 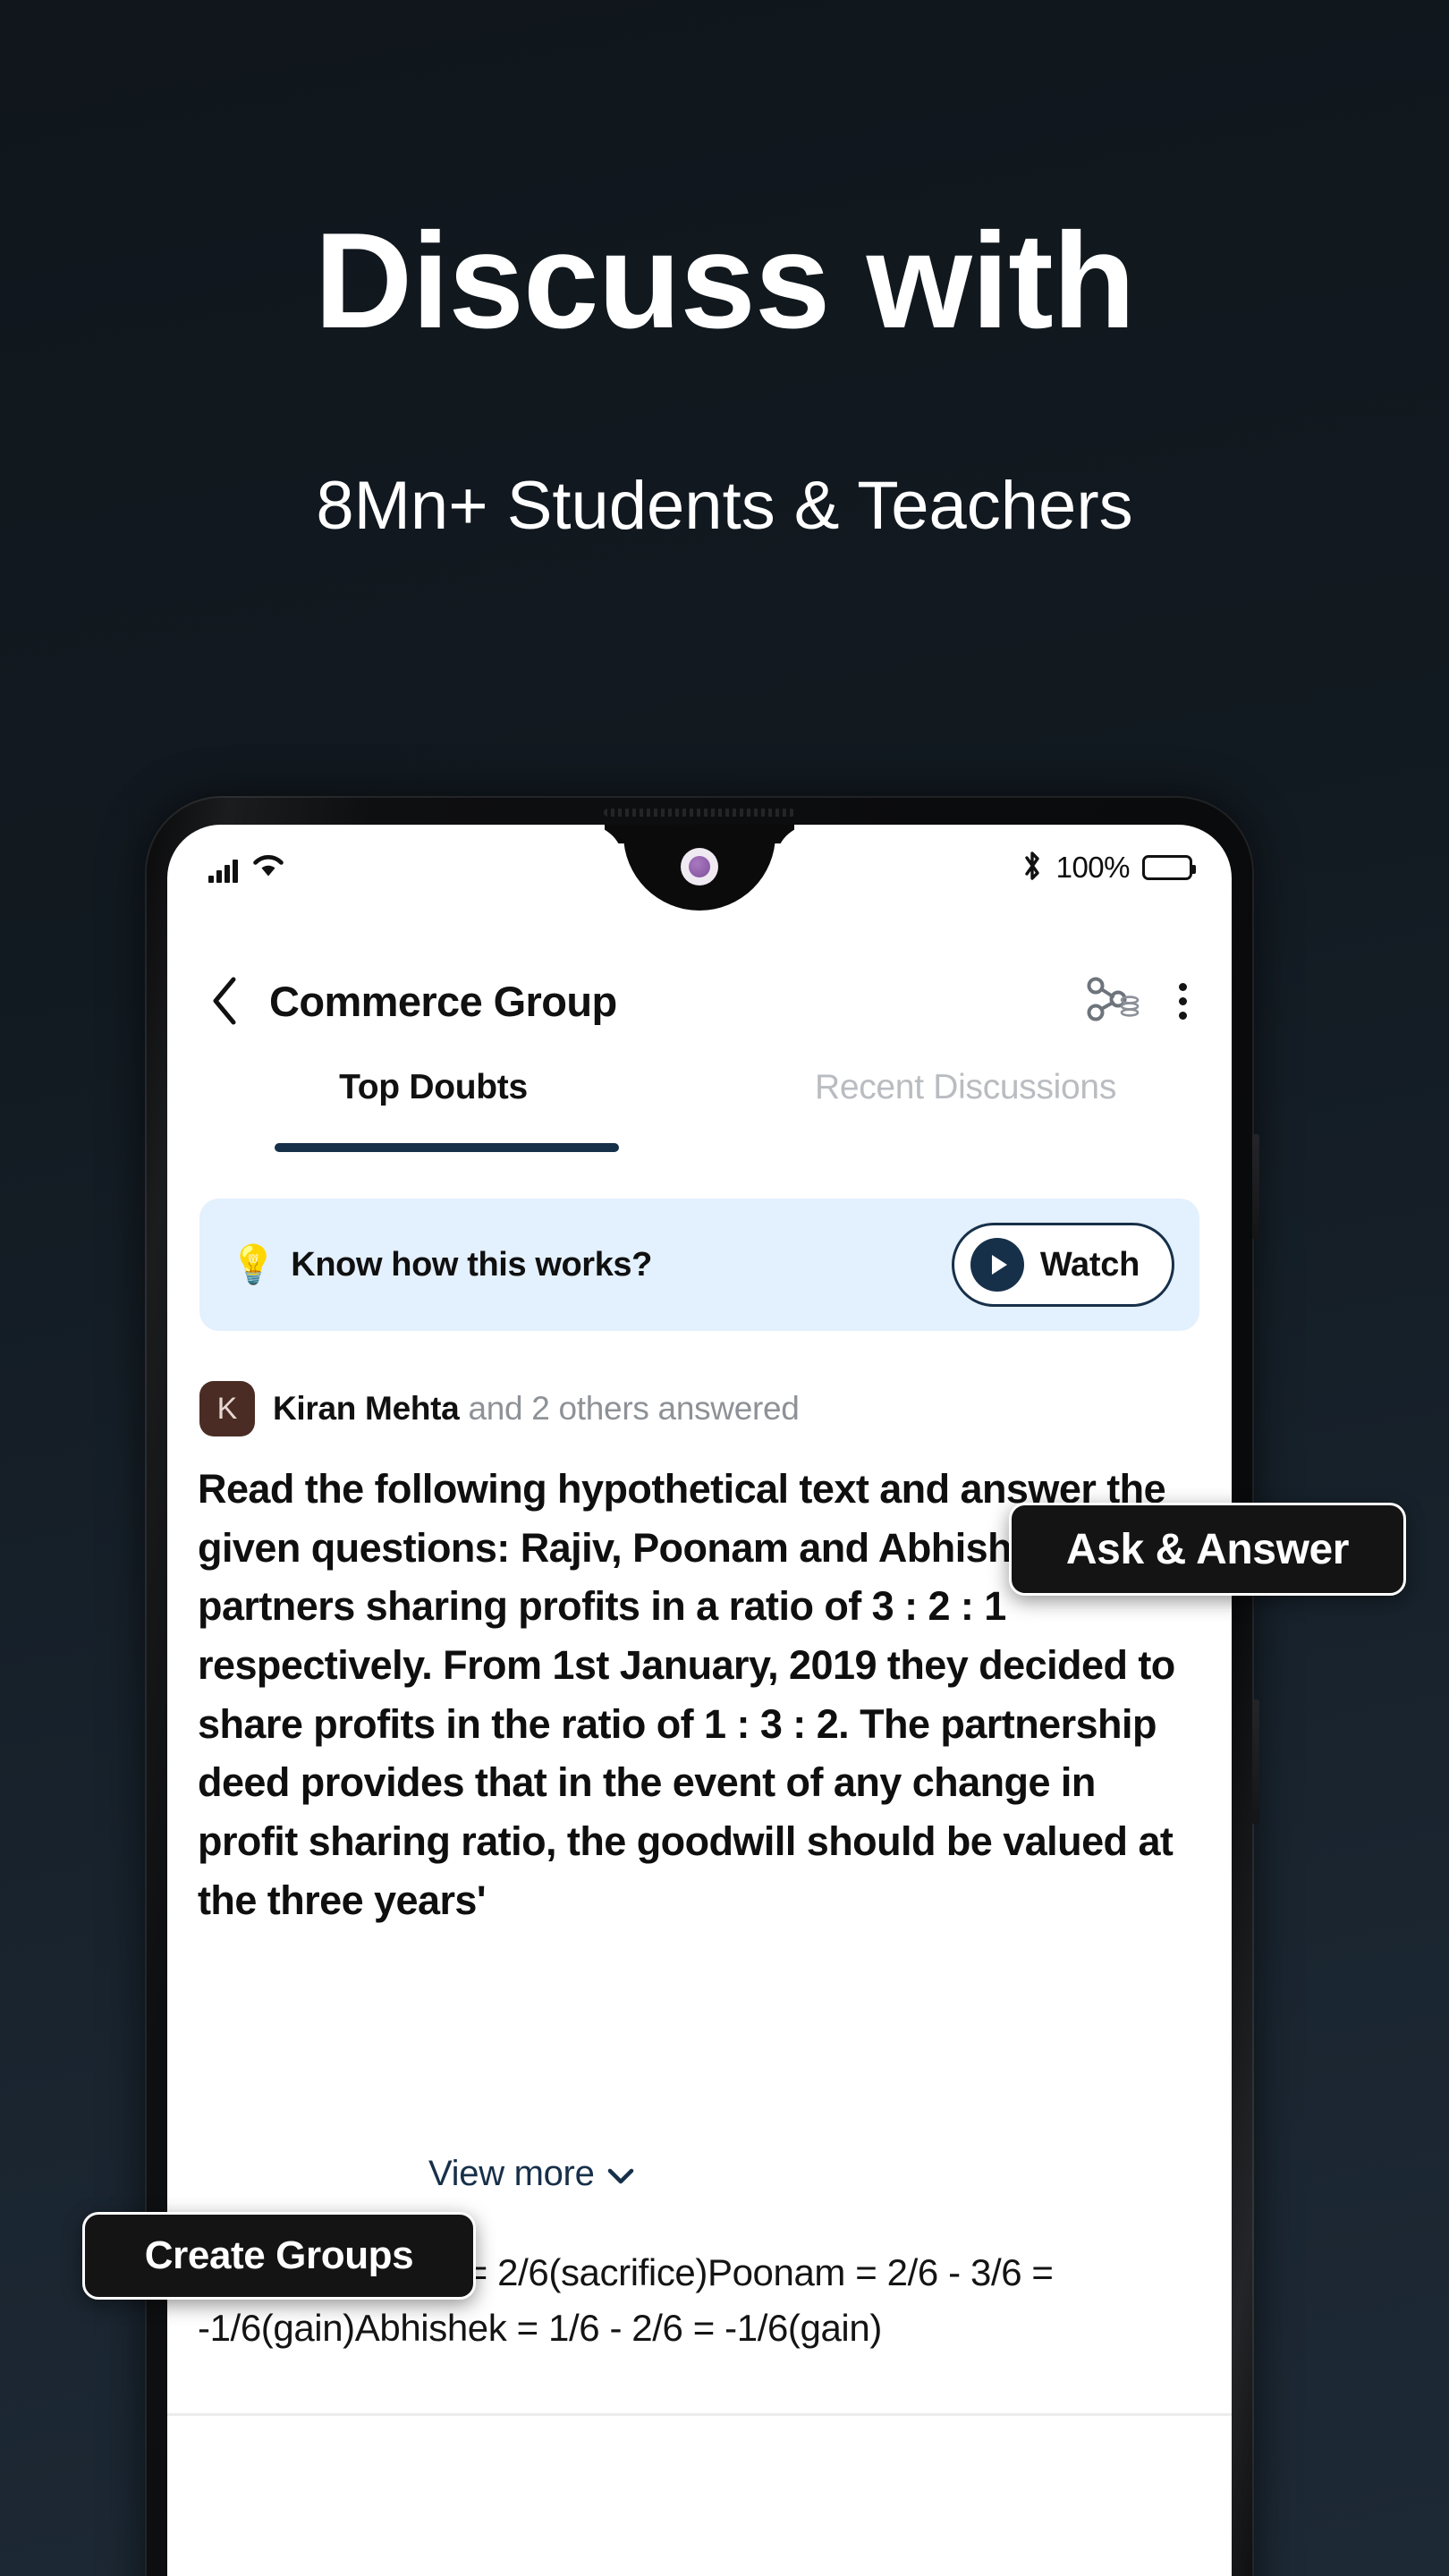 I want to click on earpiece-speaker, so click(x=699, y=813).